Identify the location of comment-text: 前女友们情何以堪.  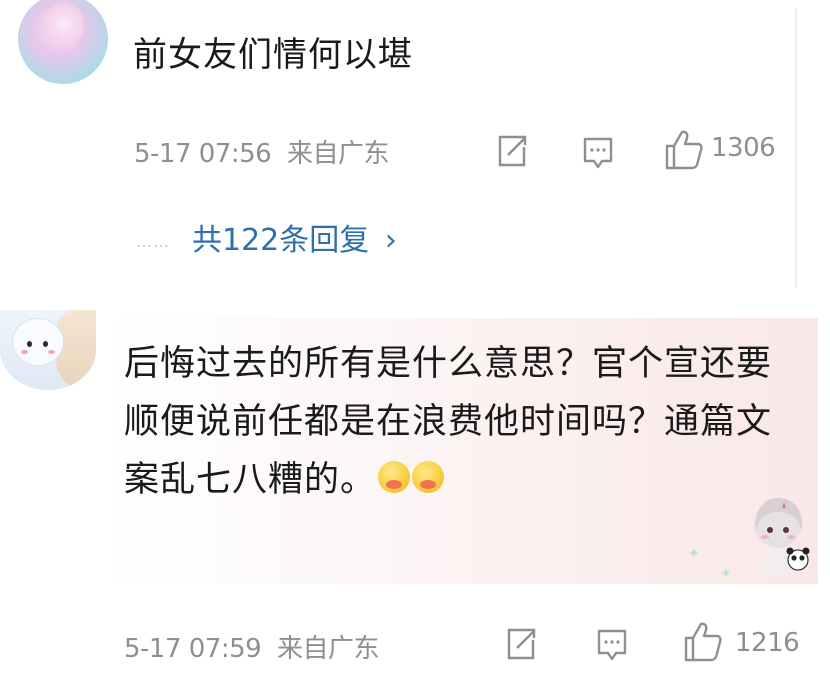
(273, 55).